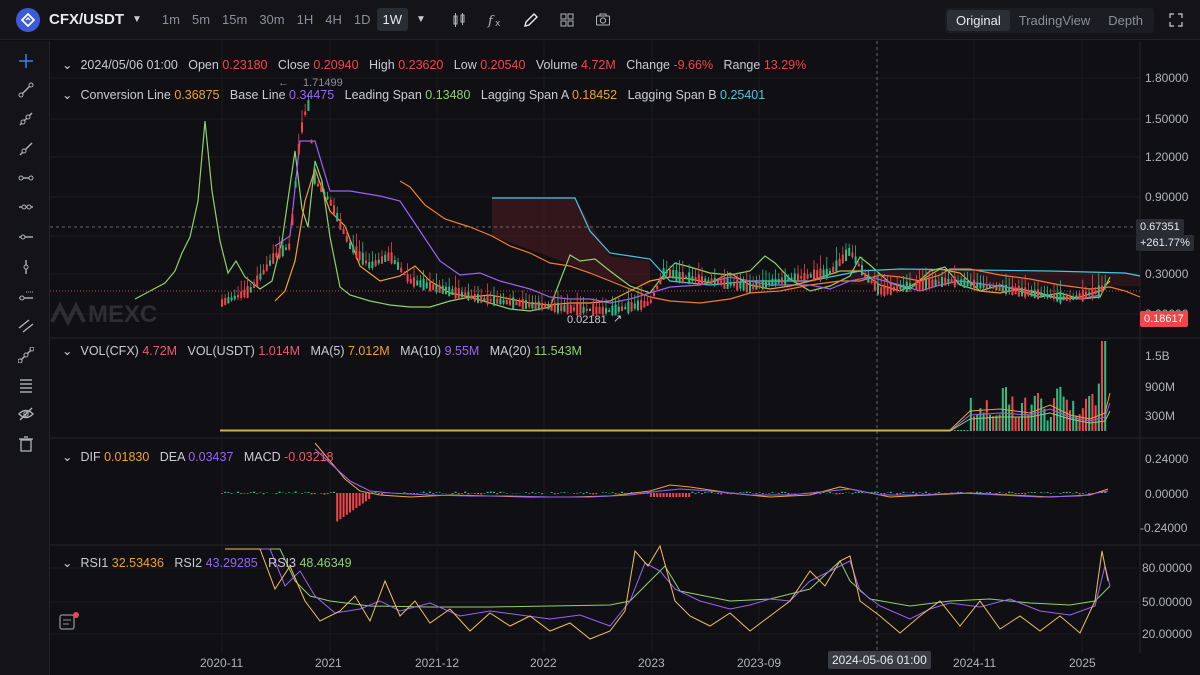 Image resolution: width=1200 pixels, height=675 pixels. What do you see at coordinates (26, 385) in the screenshot?
I see `text-lines-icon` at bounding box center [26, 385].